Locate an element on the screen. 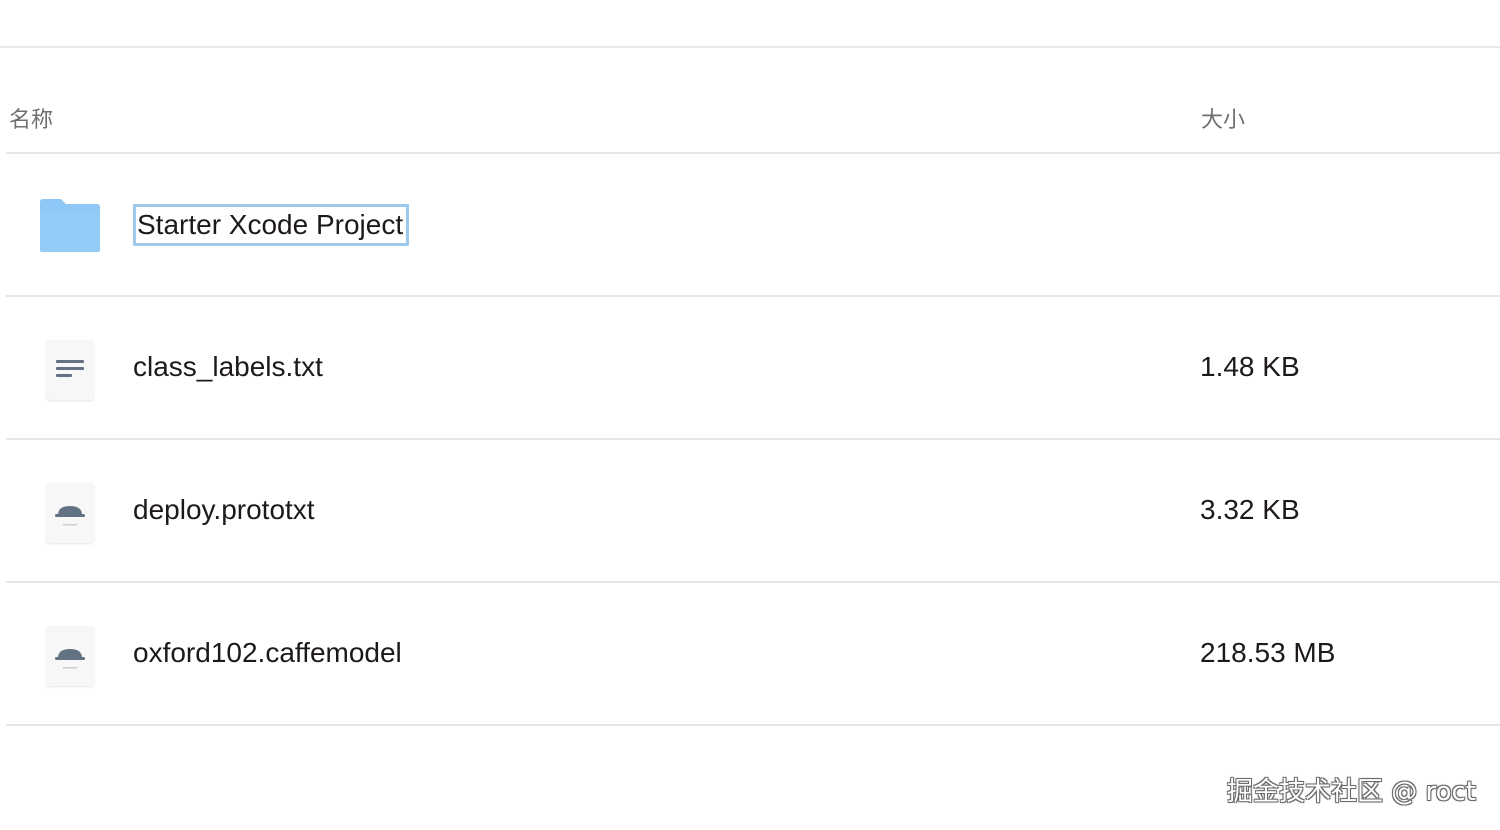  name-column-header: 名称 is located at coordinates (31, 118).